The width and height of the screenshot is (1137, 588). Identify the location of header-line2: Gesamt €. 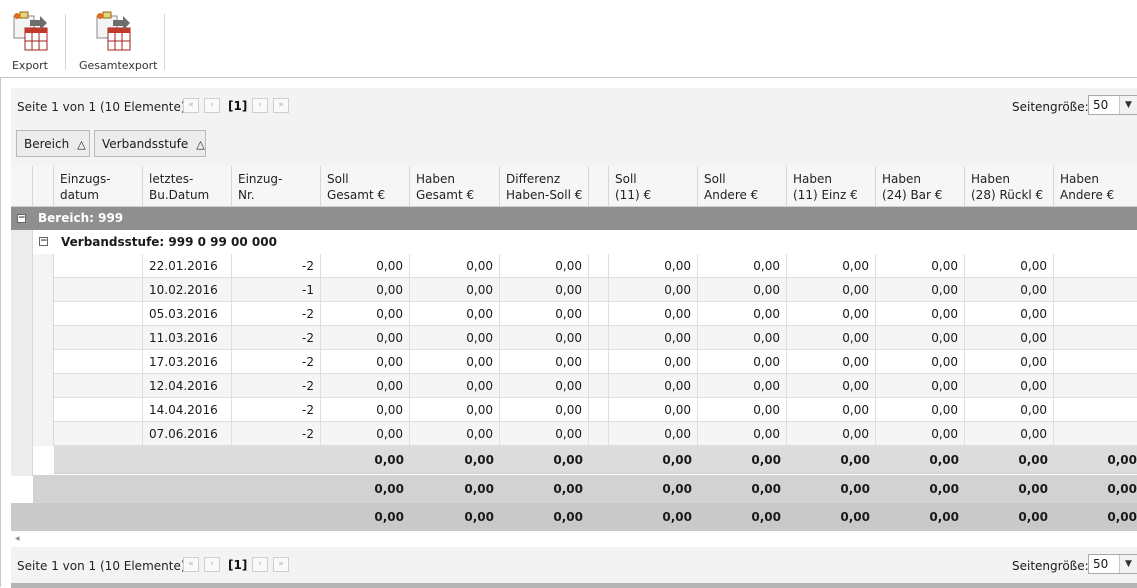
(445, 195).